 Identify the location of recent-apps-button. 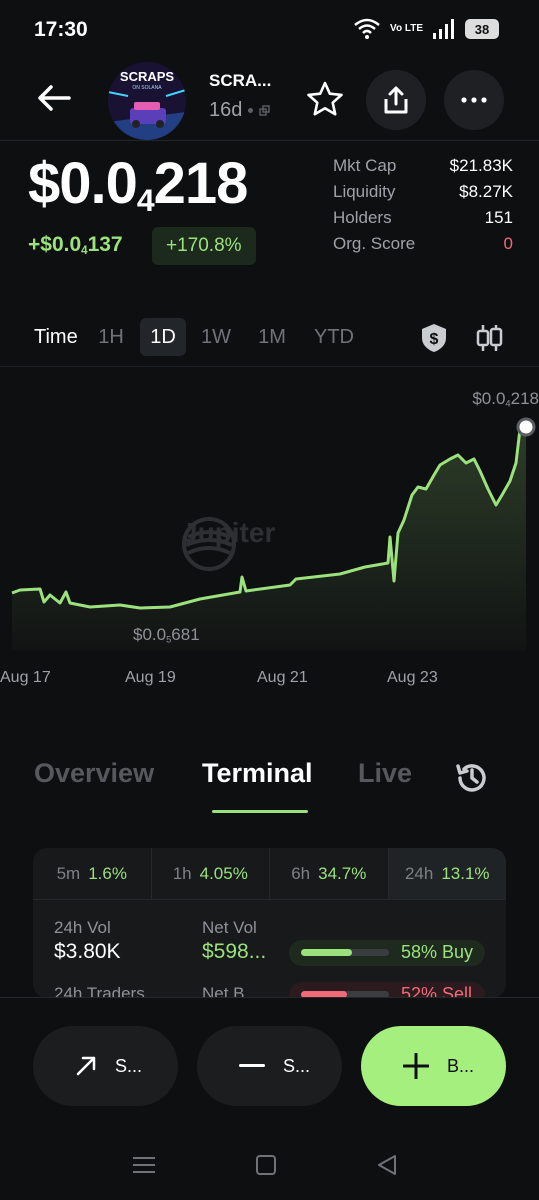
(144, 1165).